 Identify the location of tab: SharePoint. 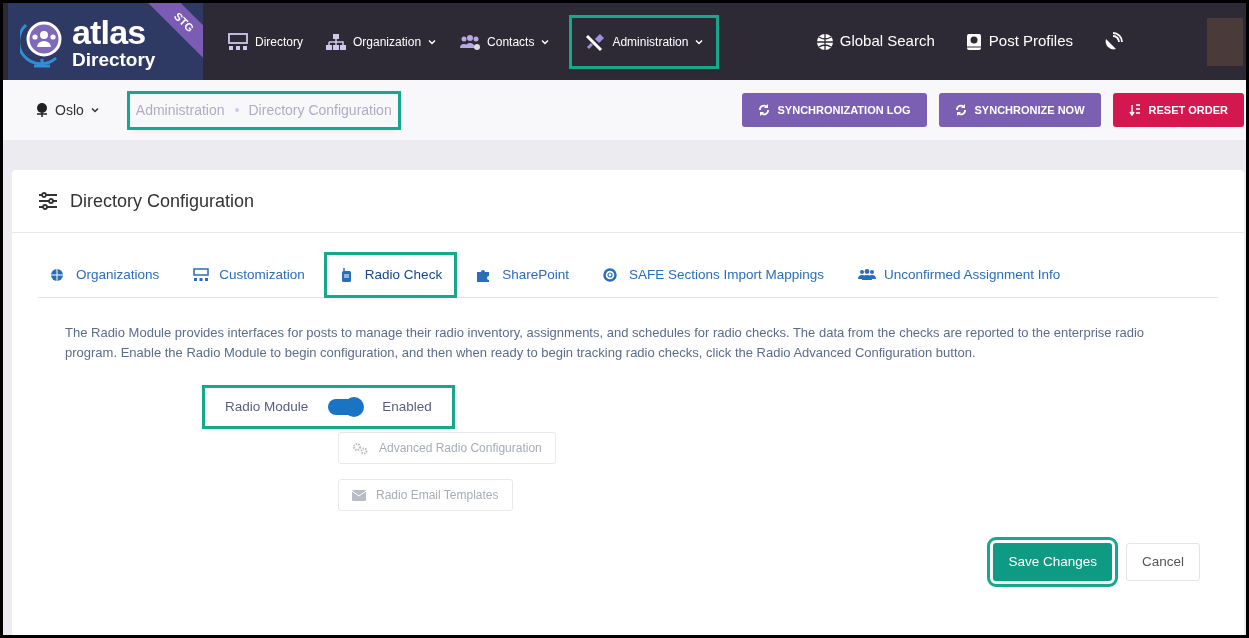
(522, 275).